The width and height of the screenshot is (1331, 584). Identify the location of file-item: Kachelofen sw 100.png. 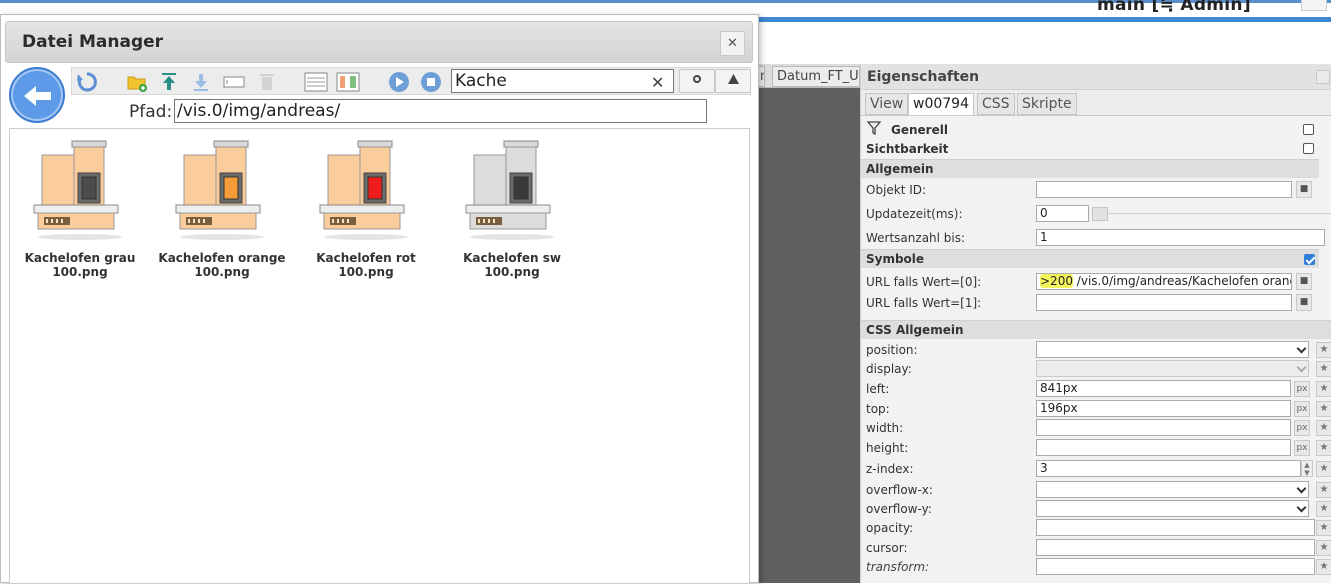
(512, 208).